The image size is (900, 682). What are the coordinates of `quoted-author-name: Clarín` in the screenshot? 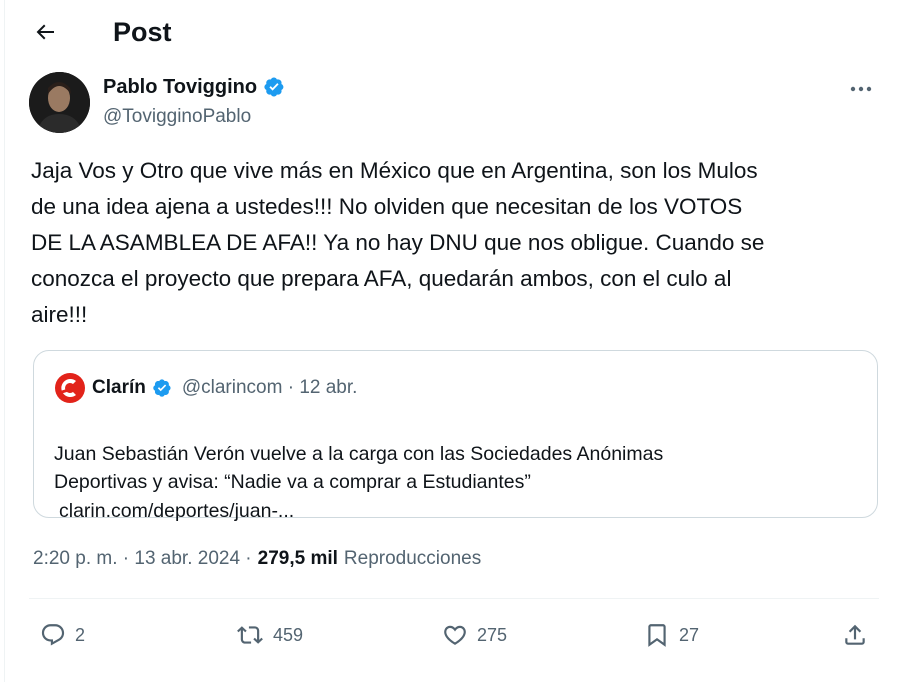 It's located at (119, 387).